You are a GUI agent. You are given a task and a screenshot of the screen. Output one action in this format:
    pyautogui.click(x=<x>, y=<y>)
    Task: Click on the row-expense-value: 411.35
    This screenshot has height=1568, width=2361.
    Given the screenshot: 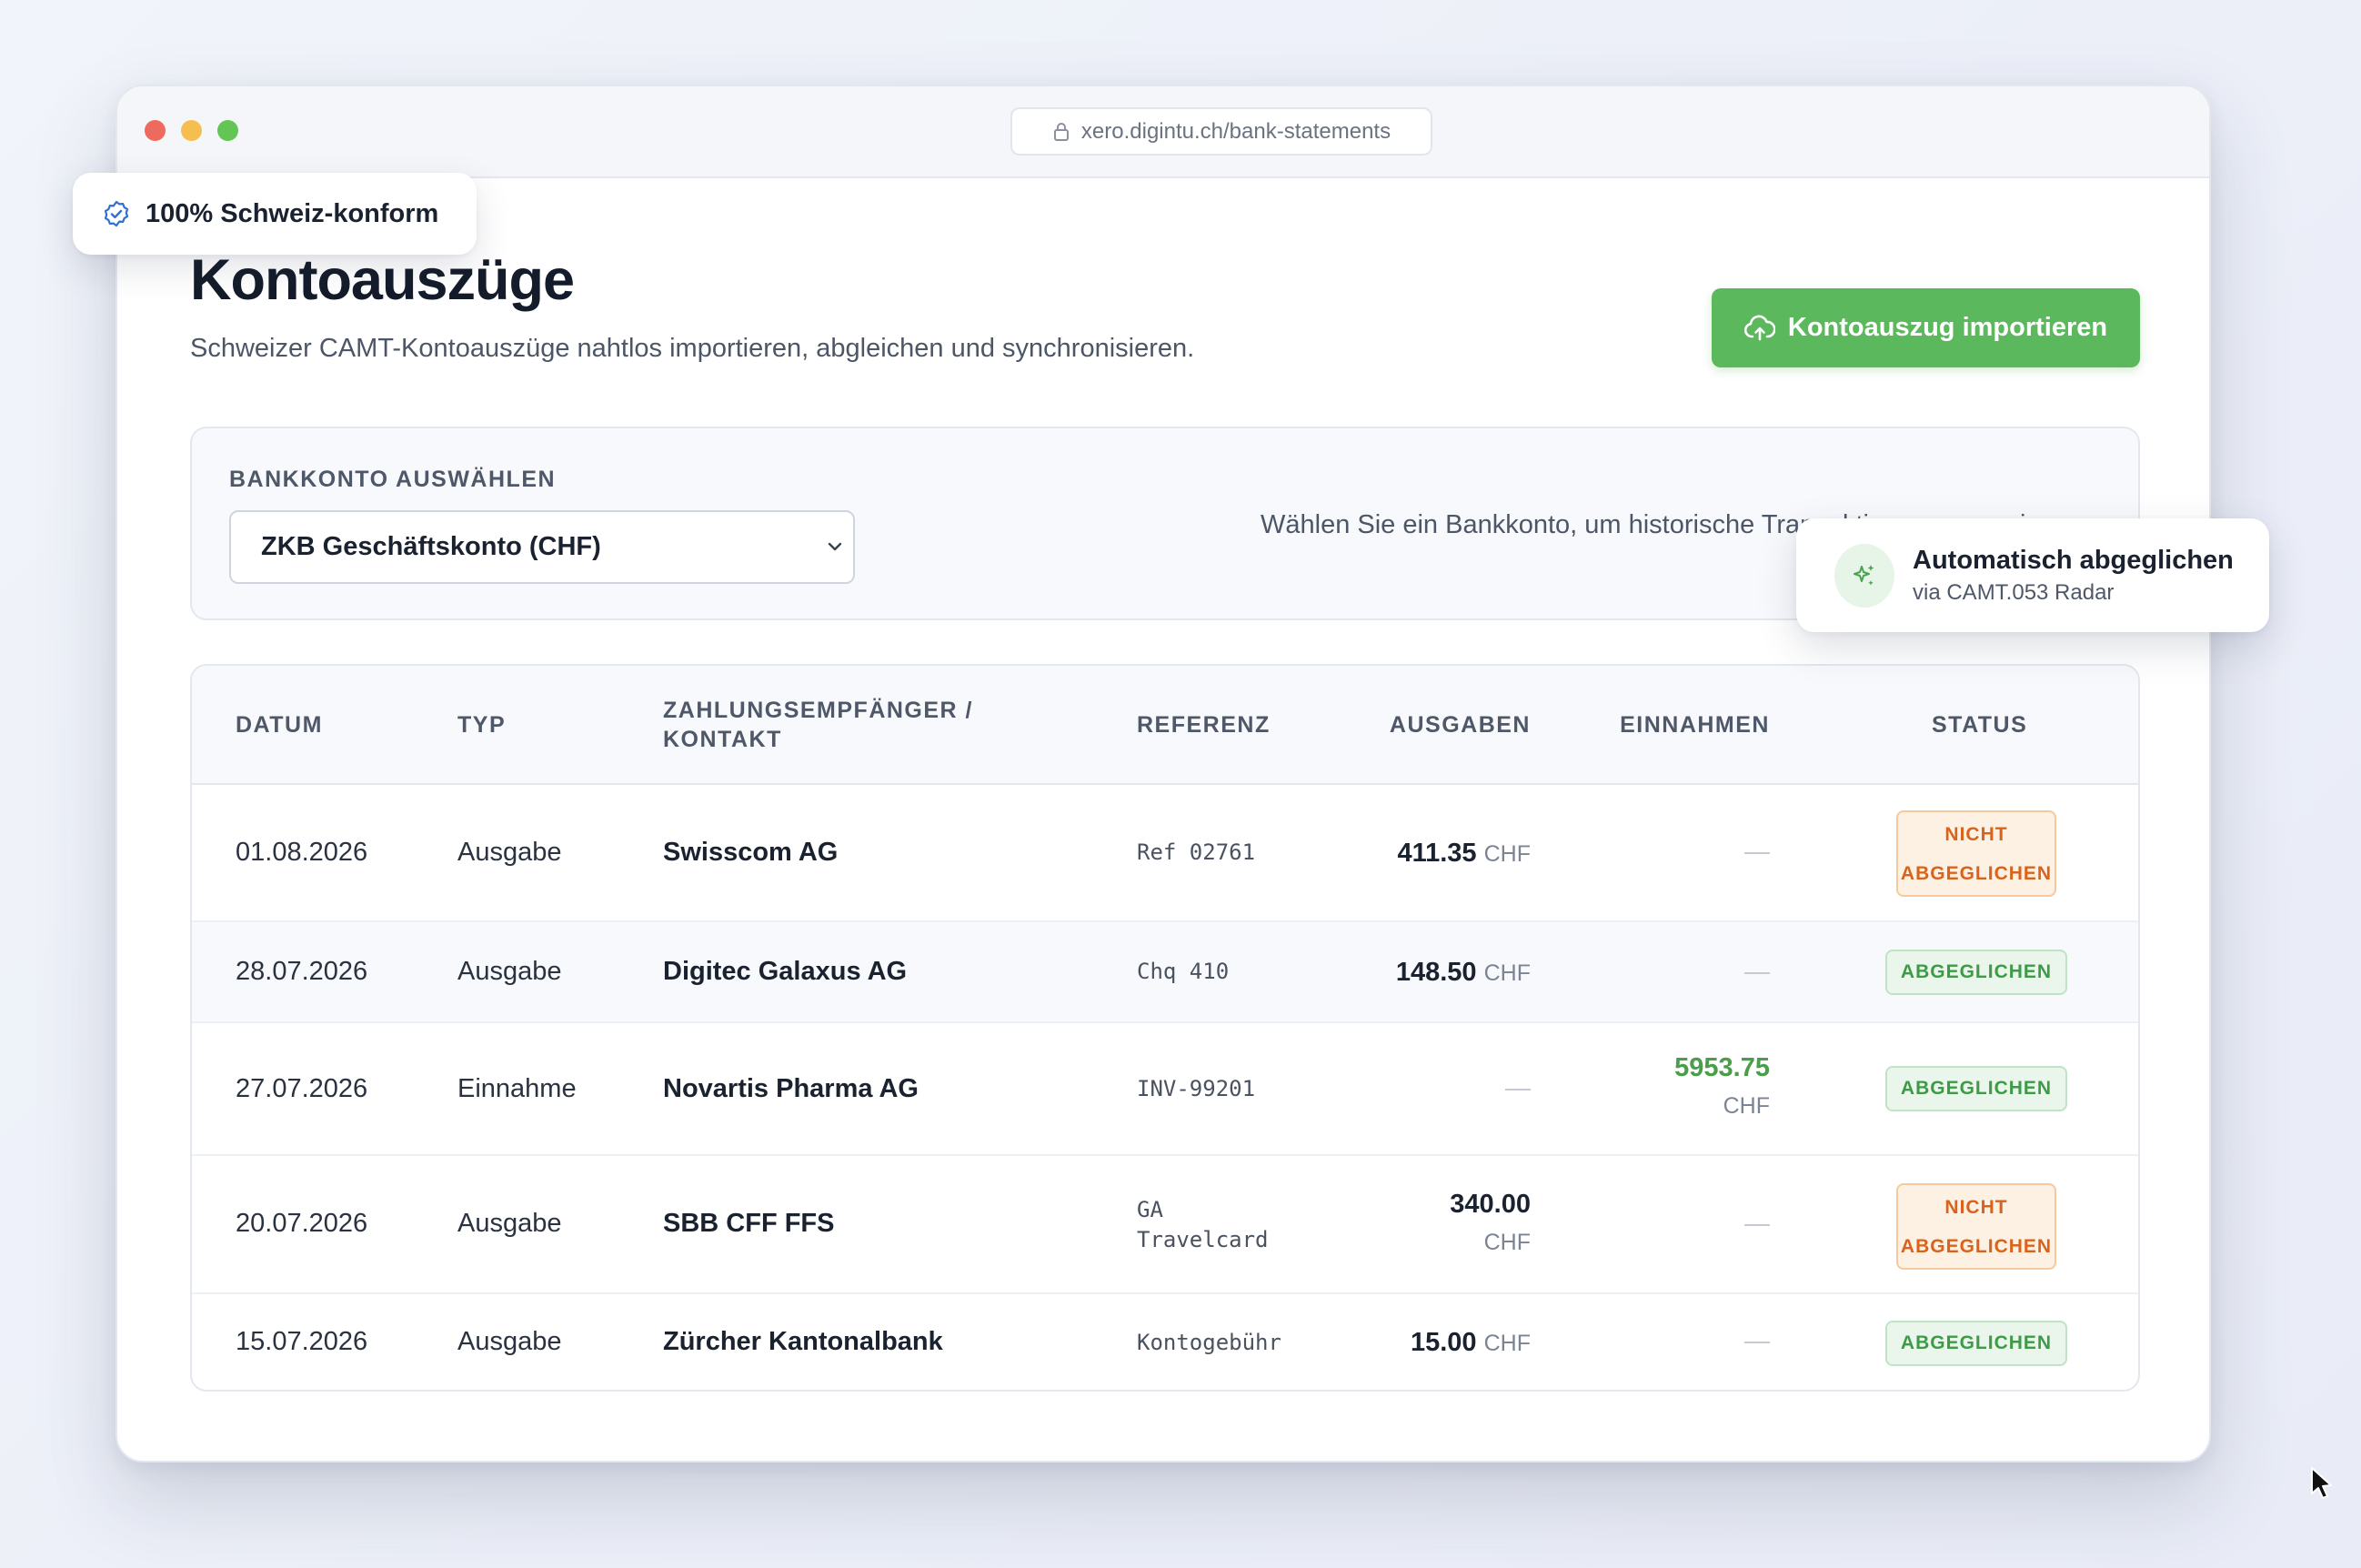 What is the action you would take?
    pyautogui.click(x=1437, y=853)
    